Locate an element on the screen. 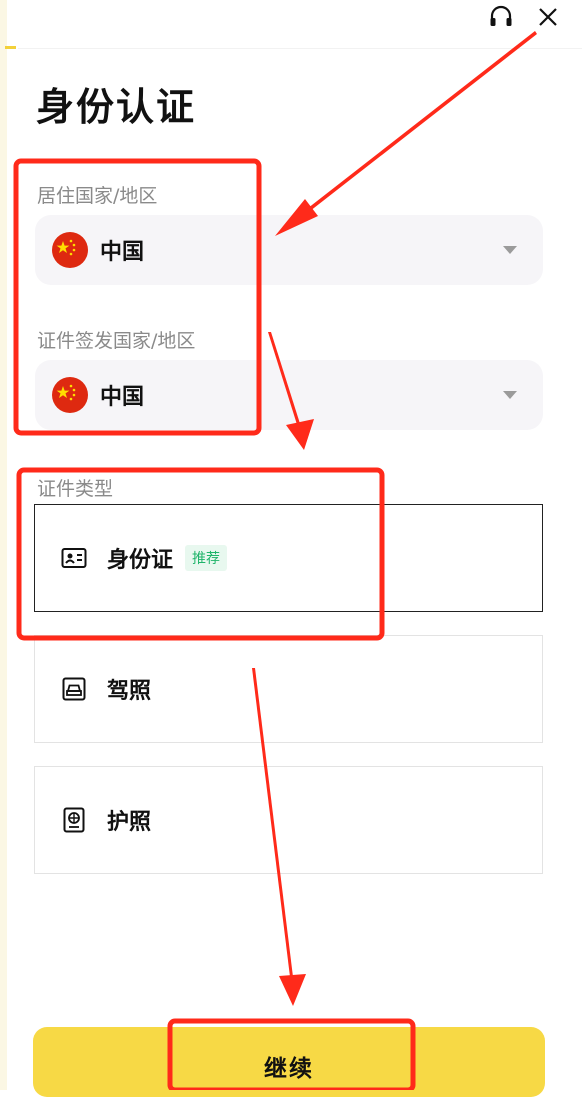 This screenshot has width=582, height=1097. header-divider is located at coordinates (300, 48).